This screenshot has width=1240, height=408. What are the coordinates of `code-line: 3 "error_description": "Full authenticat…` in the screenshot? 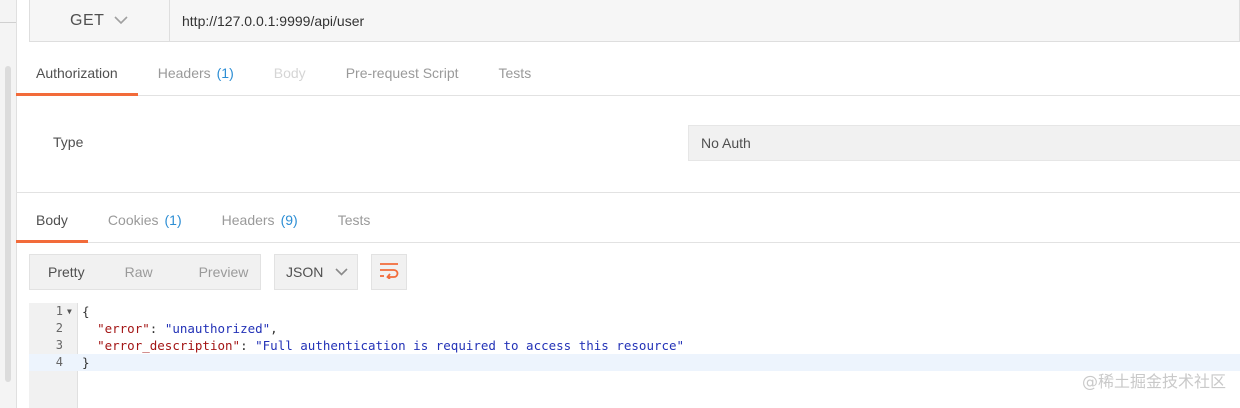 It's located at (634, 345).